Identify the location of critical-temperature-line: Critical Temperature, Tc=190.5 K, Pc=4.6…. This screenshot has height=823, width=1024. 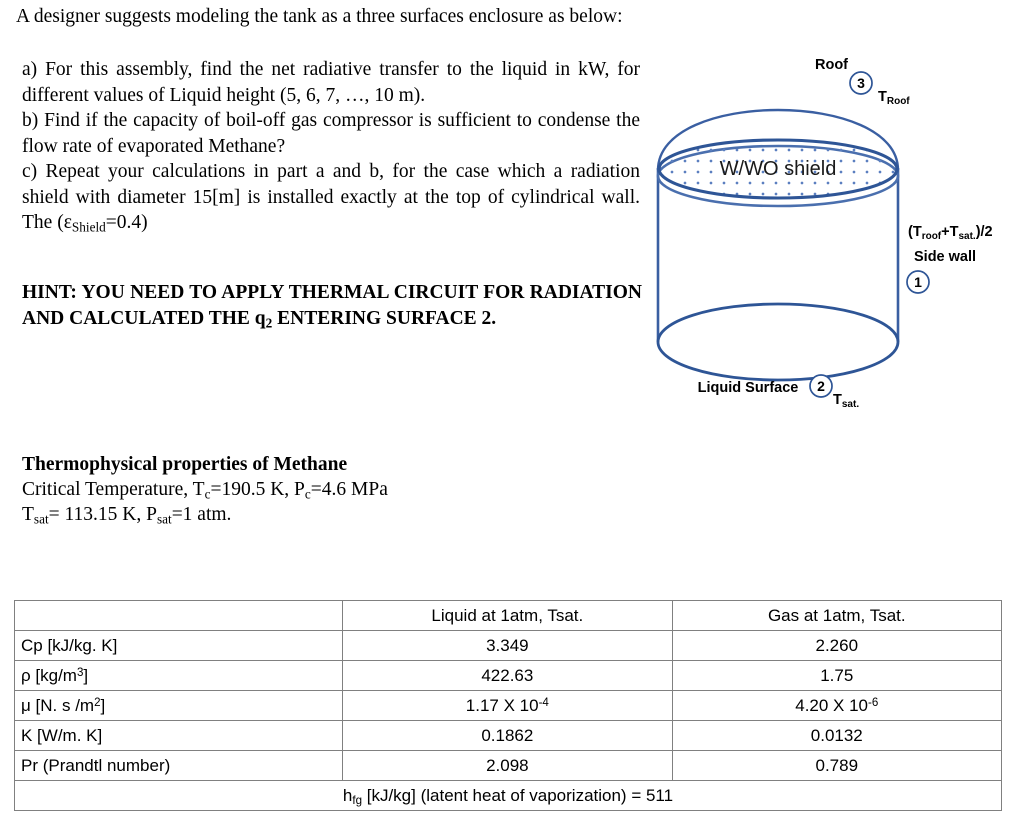
(302, 489).